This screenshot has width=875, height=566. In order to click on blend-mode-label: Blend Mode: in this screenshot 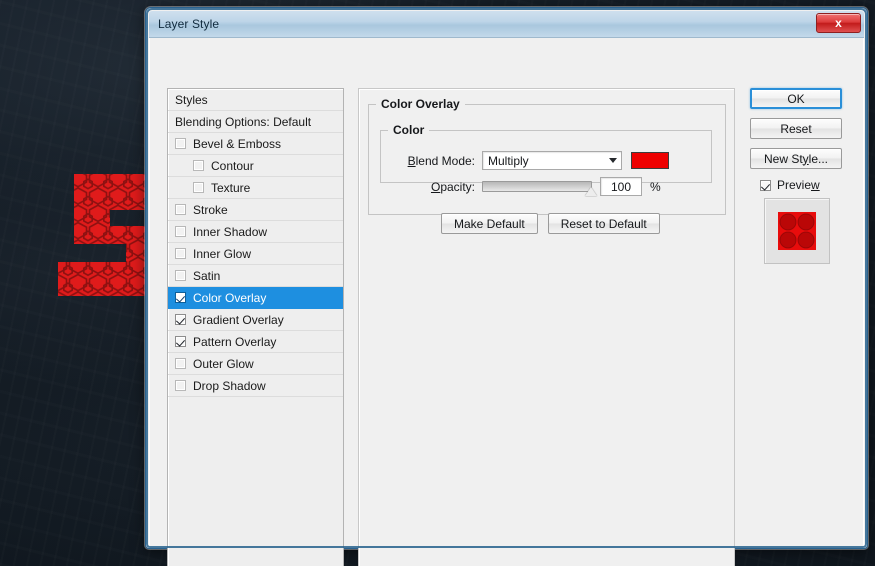, I will do `click(441, 160)`.